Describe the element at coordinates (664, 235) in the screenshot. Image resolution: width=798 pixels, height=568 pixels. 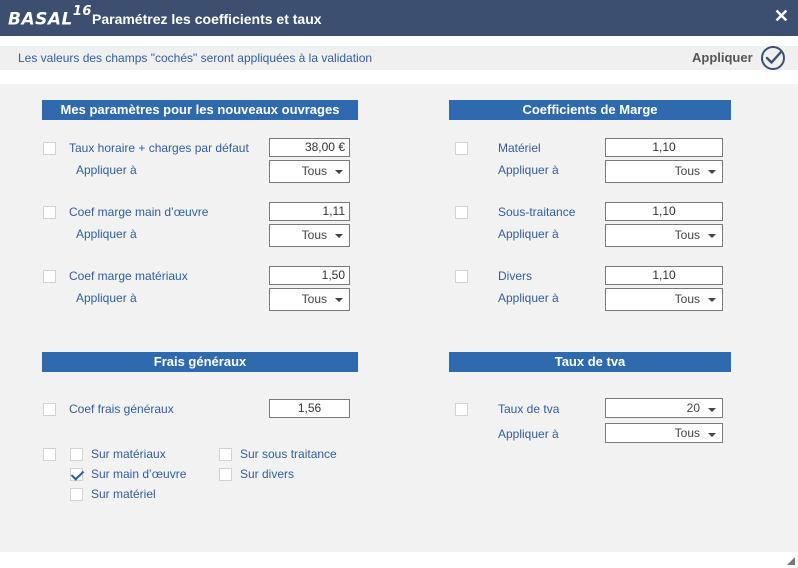
I see `sous-traitance-apply-select: Tous` at that location.